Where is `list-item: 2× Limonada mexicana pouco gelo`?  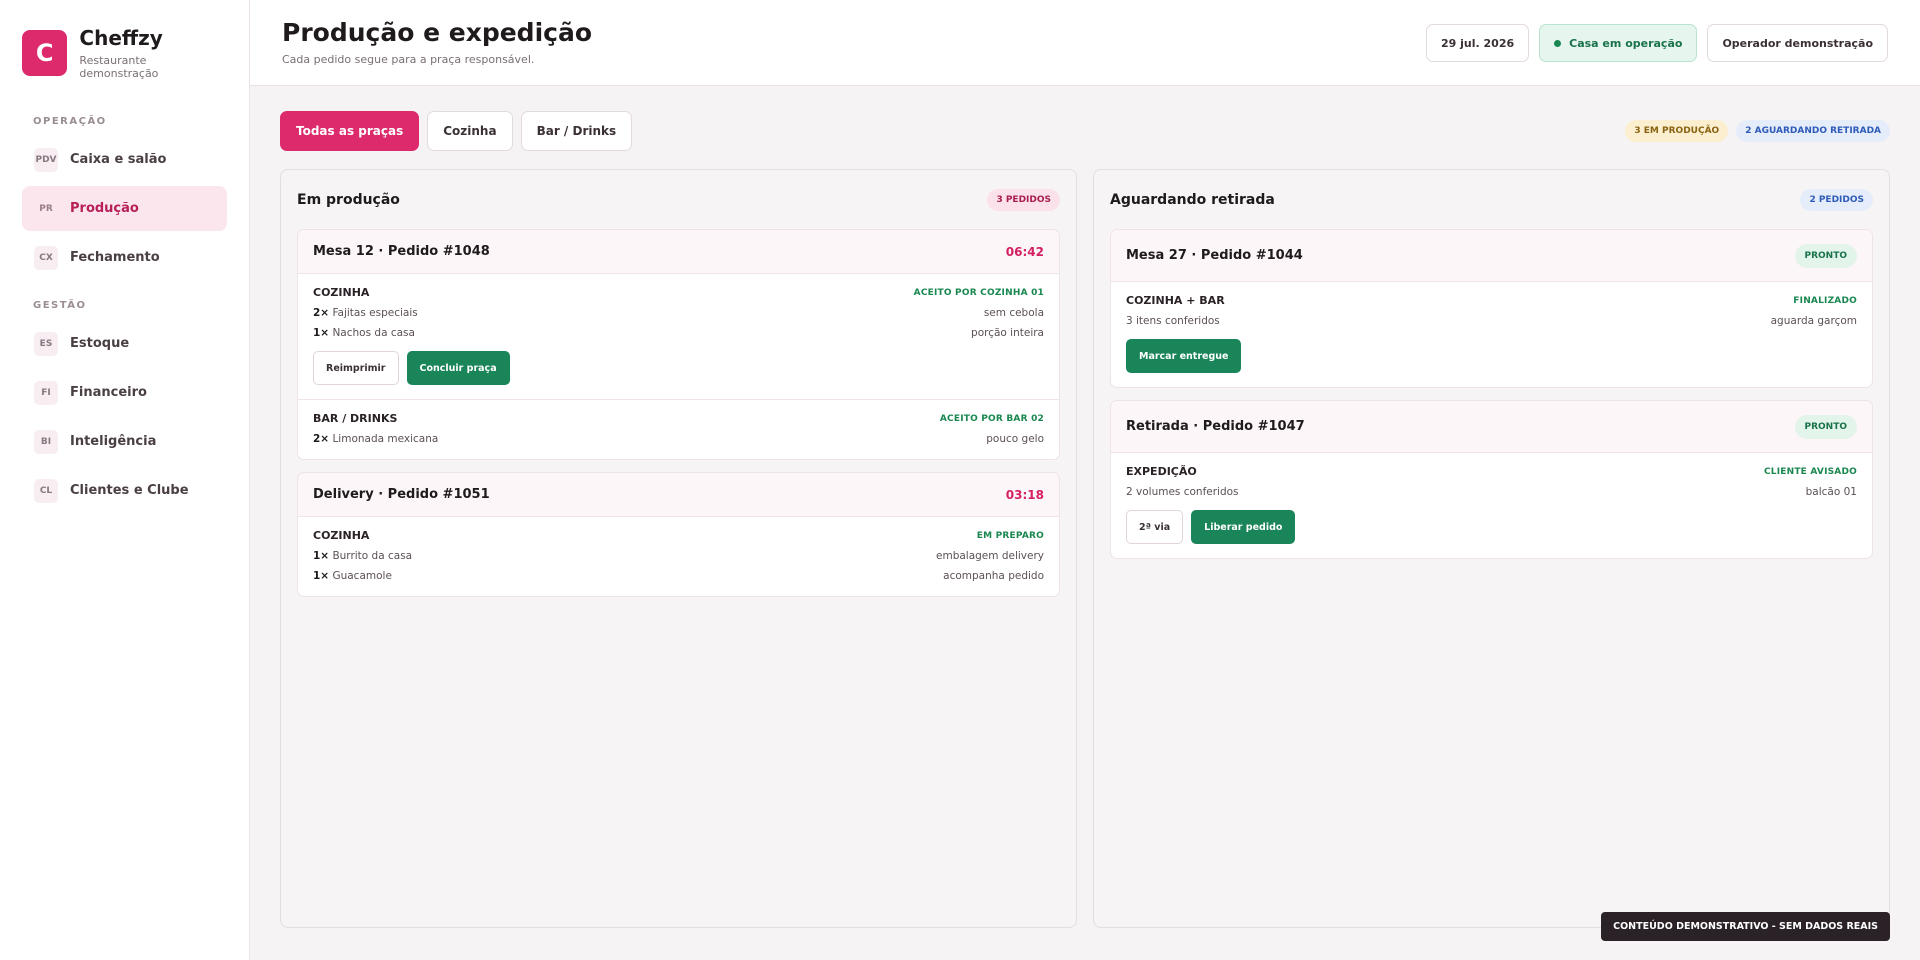 list-item: 2× Limonada mexicana pouco gelo is located at coordinates (678, 439).